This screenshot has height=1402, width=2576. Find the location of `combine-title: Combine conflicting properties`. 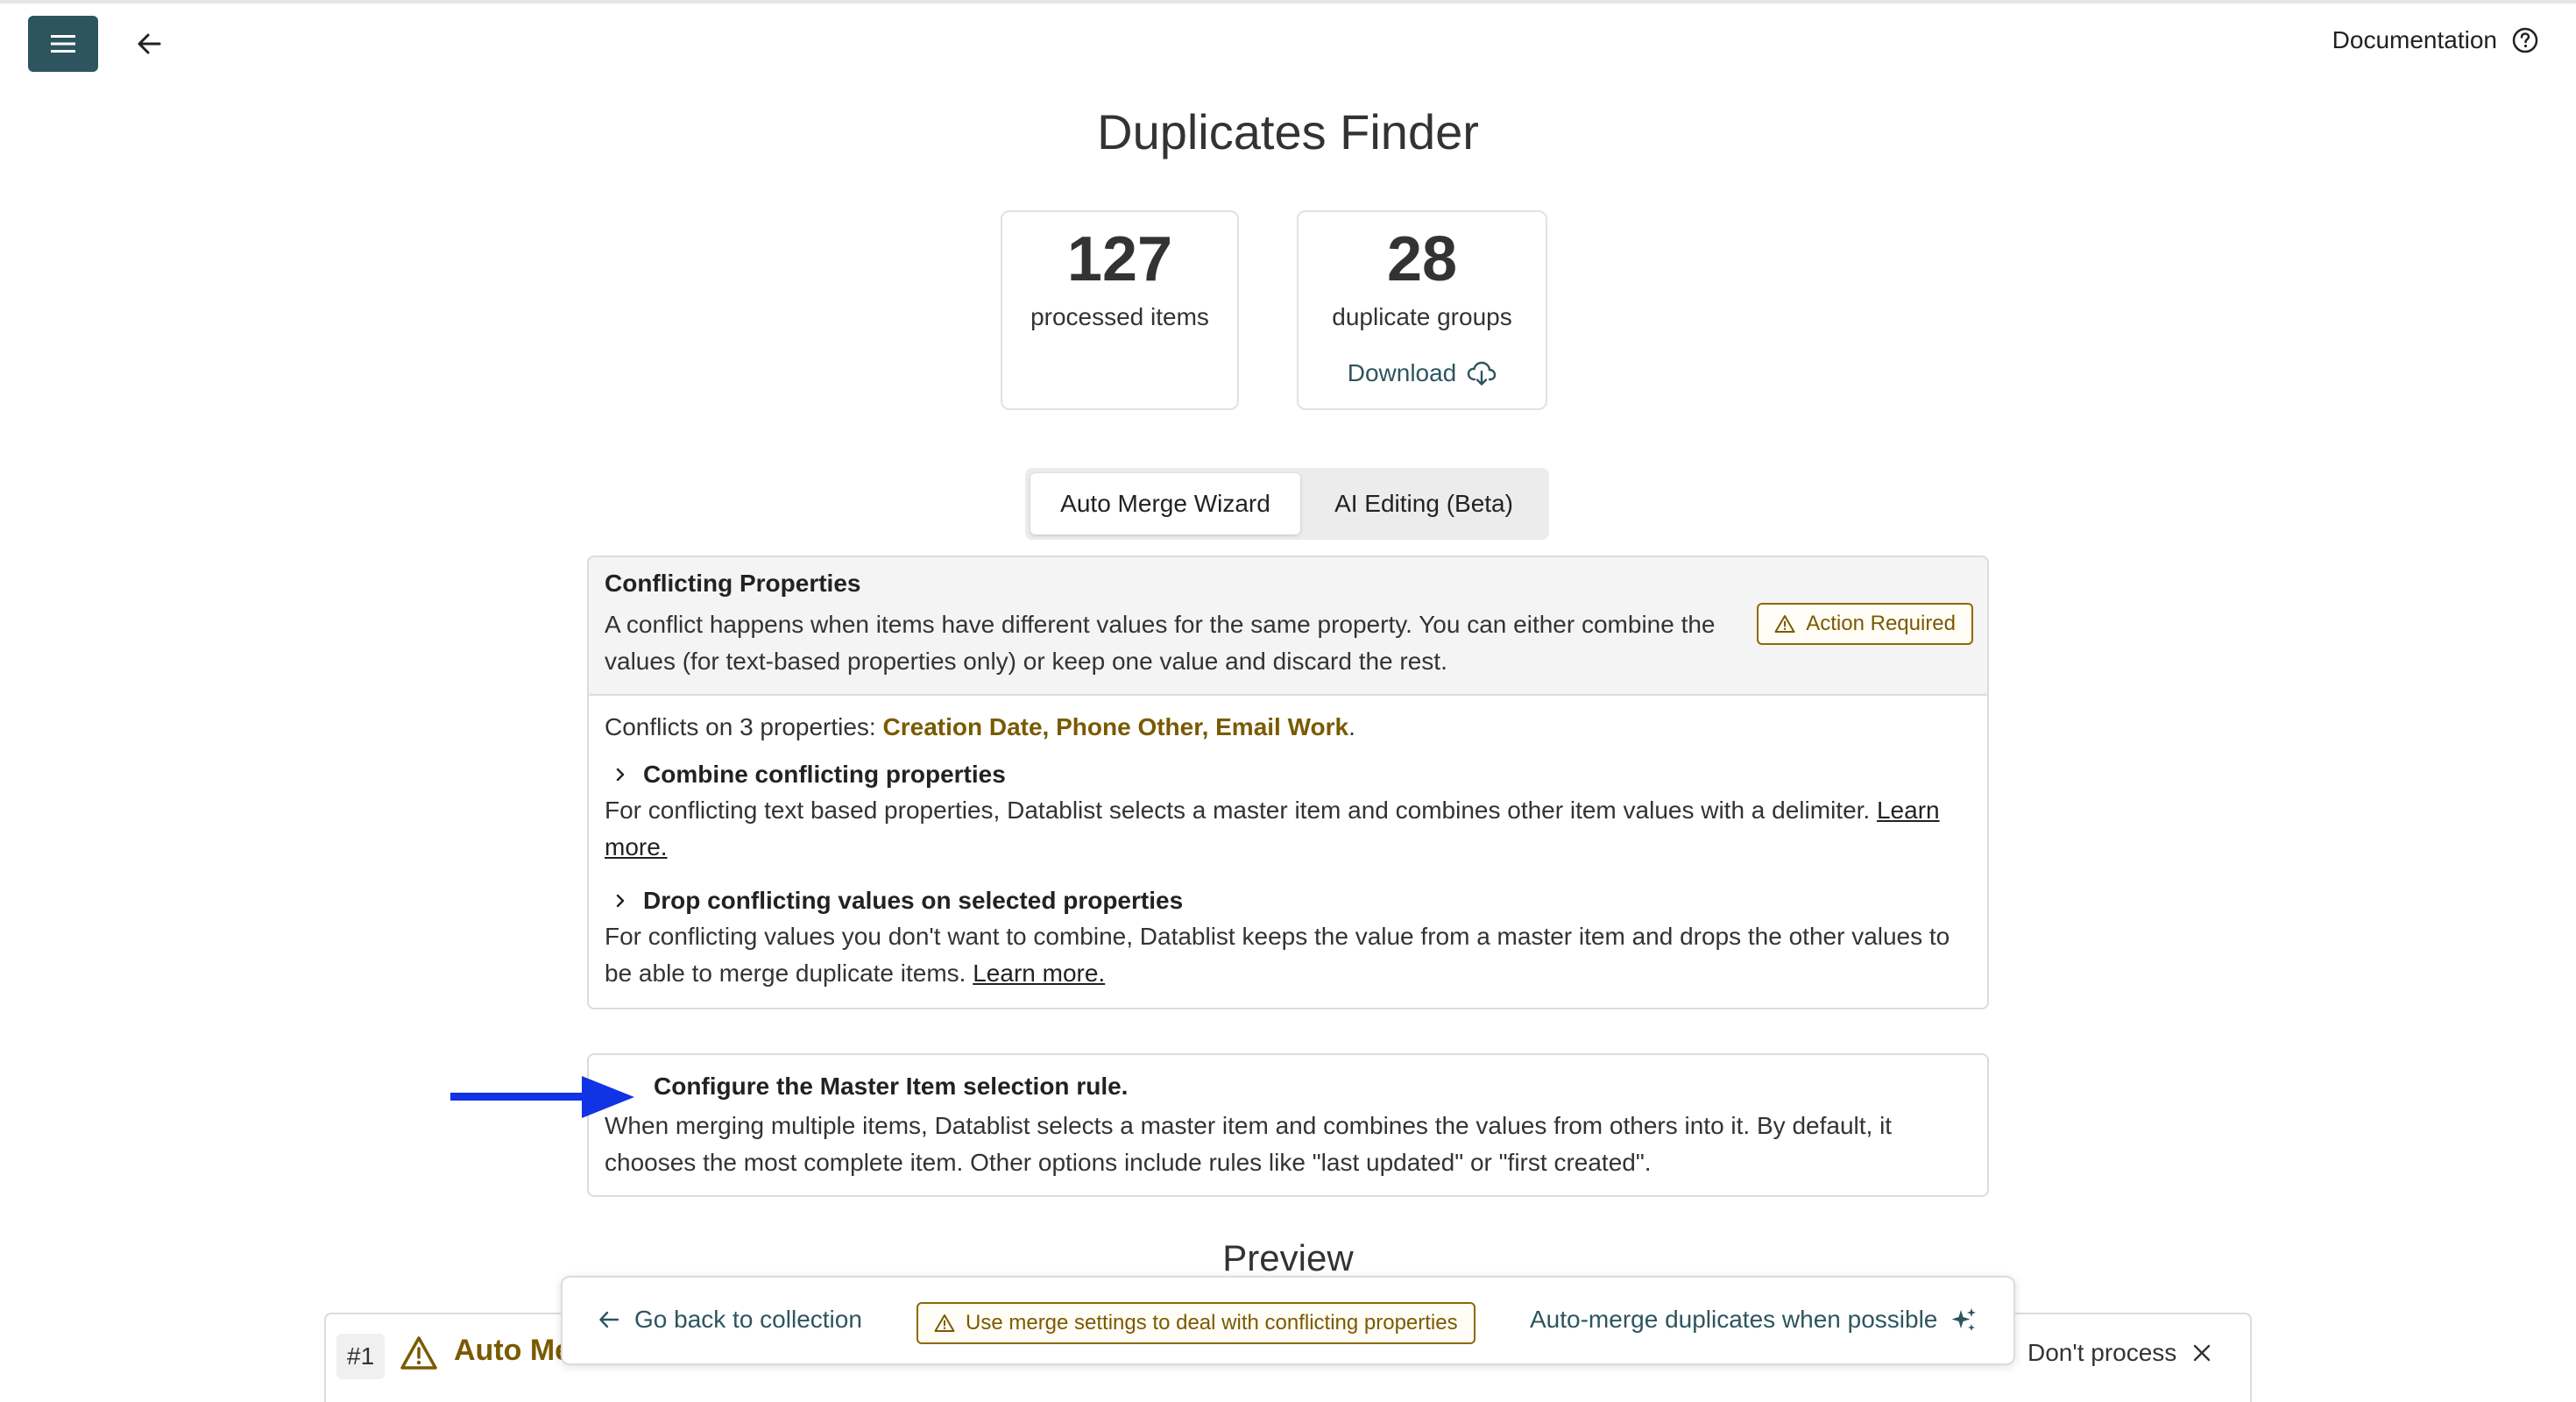

combine-title: Combine conflicting properties is located at coordinates (824, 774).